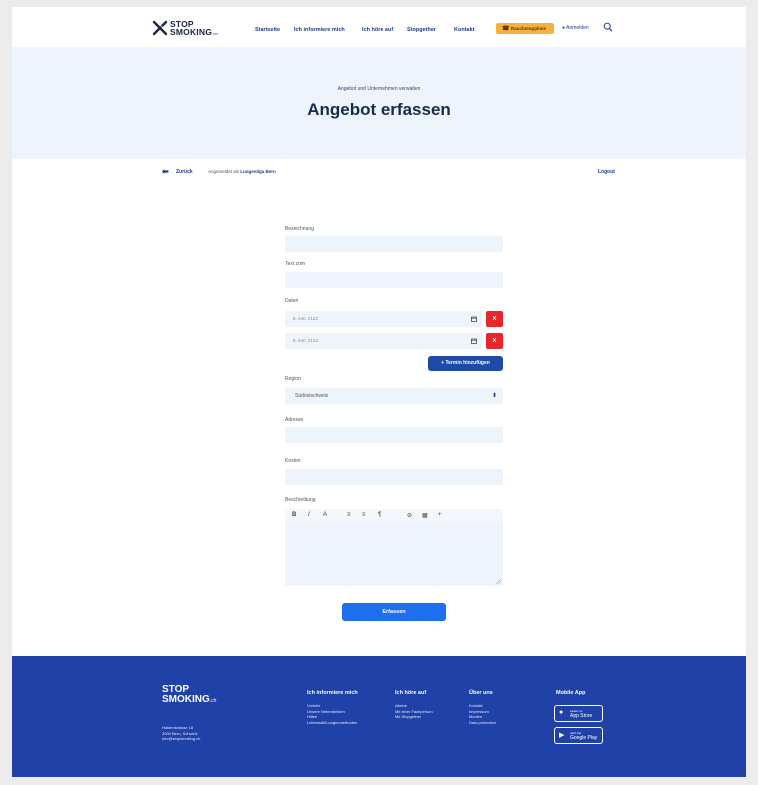 Image resolution: width=758 pixels, height=785 pixels. Describe the element at coordinates (379, 109) in the screenshot. I see `page-title: Angebot erfassen` at that location.